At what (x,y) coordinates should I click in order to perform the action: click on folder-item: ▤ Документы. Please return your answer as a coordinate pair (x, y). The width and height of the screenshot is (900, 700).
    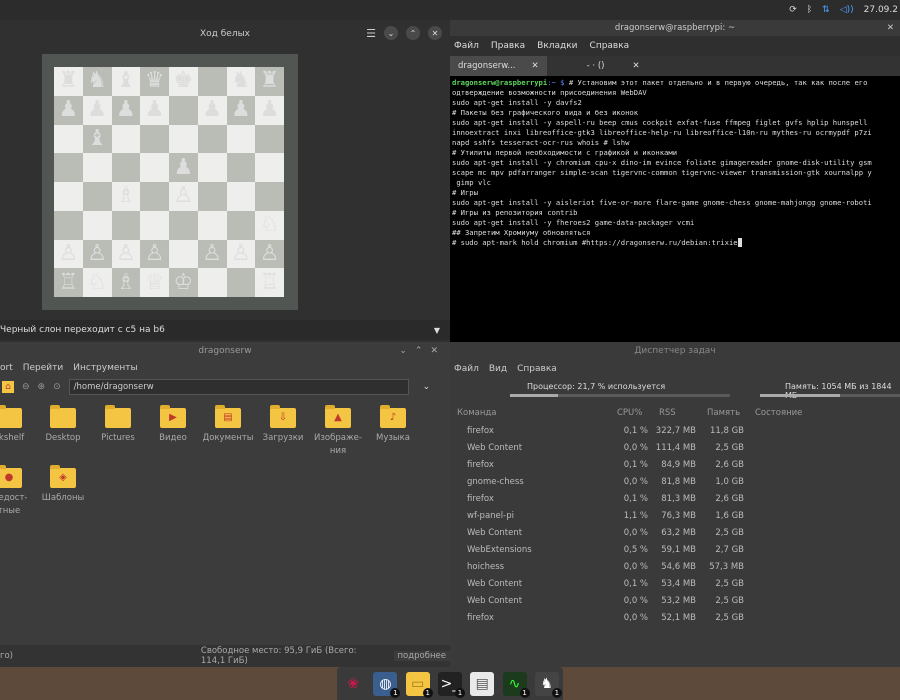
    Looking at the image, I should click on (228, 425).